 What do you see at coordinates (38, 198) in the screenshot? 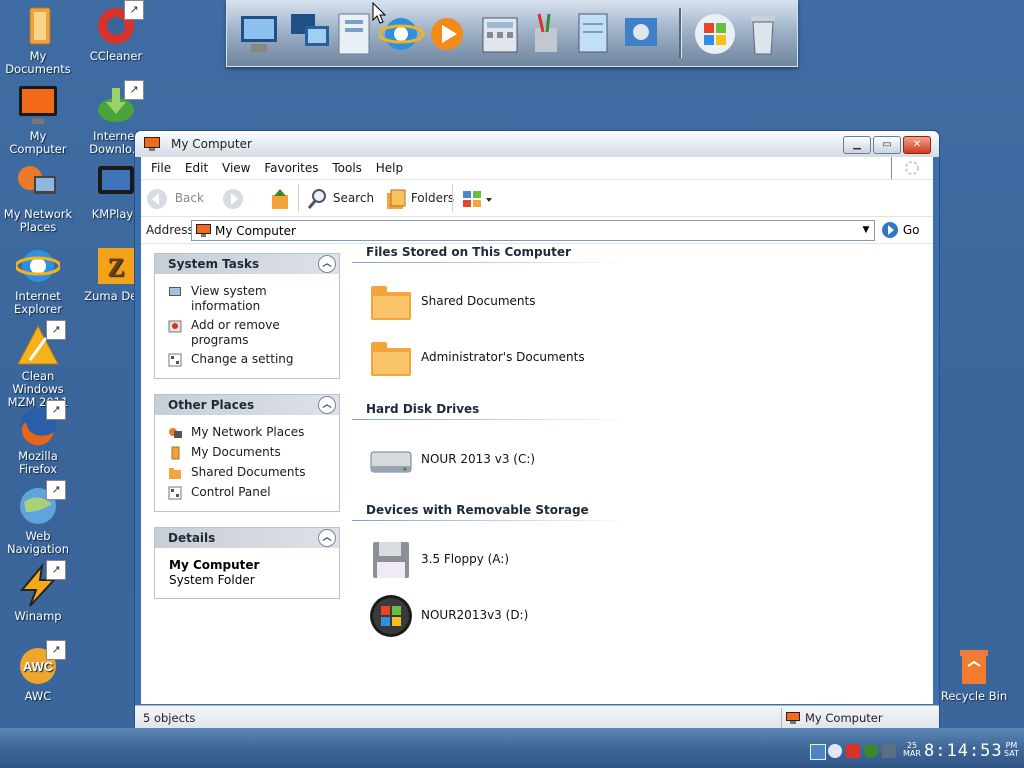
I see `desktop-icon-my-network-places: My Network Places` at bounding box center [38, 198].